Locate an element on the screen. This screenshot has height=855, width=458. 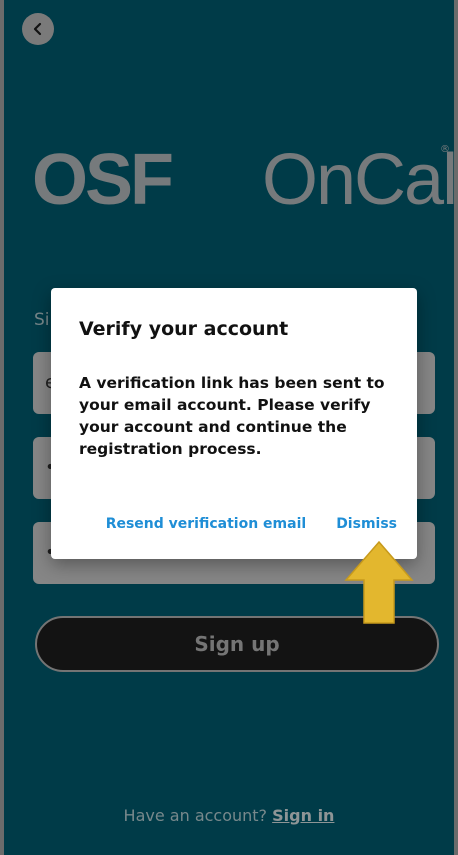
arrow-up-icon is located at coordinates (379, 582).